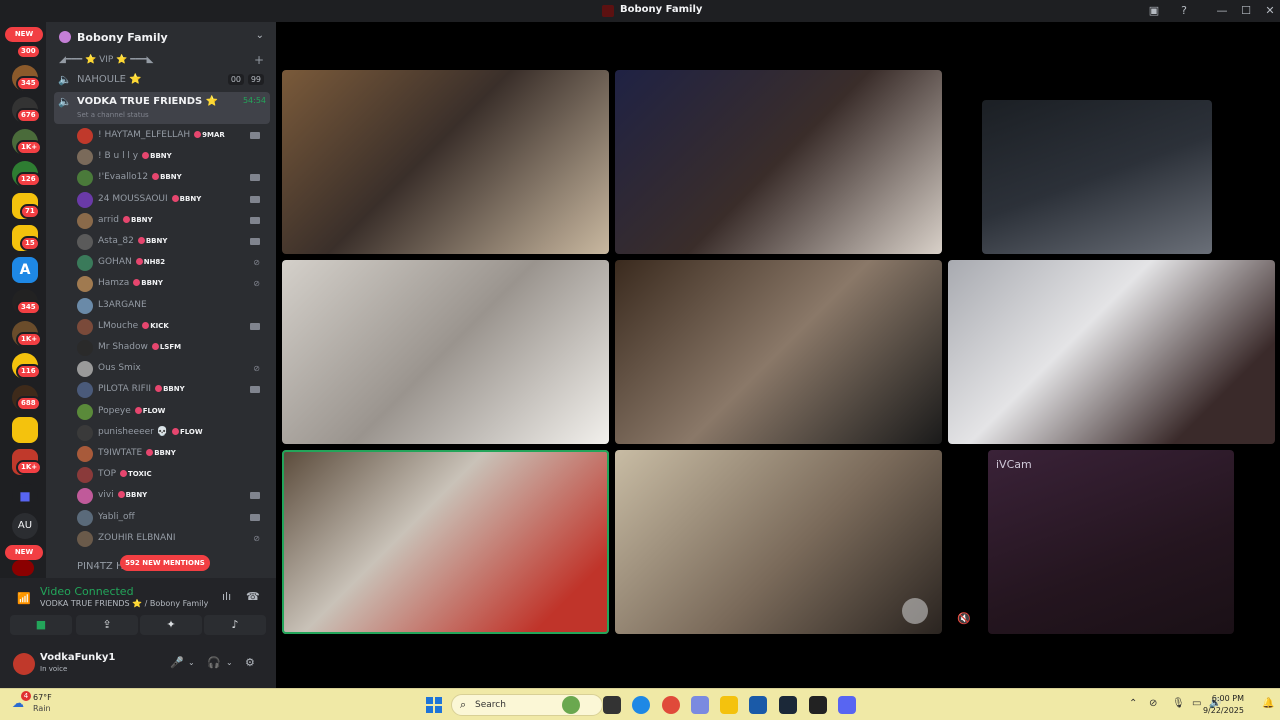 This screenshot has width=1280, height=720. Describe the element at coordinates (159, 325) in the screenshot. I see `member-tag-text: KICK` at that location.